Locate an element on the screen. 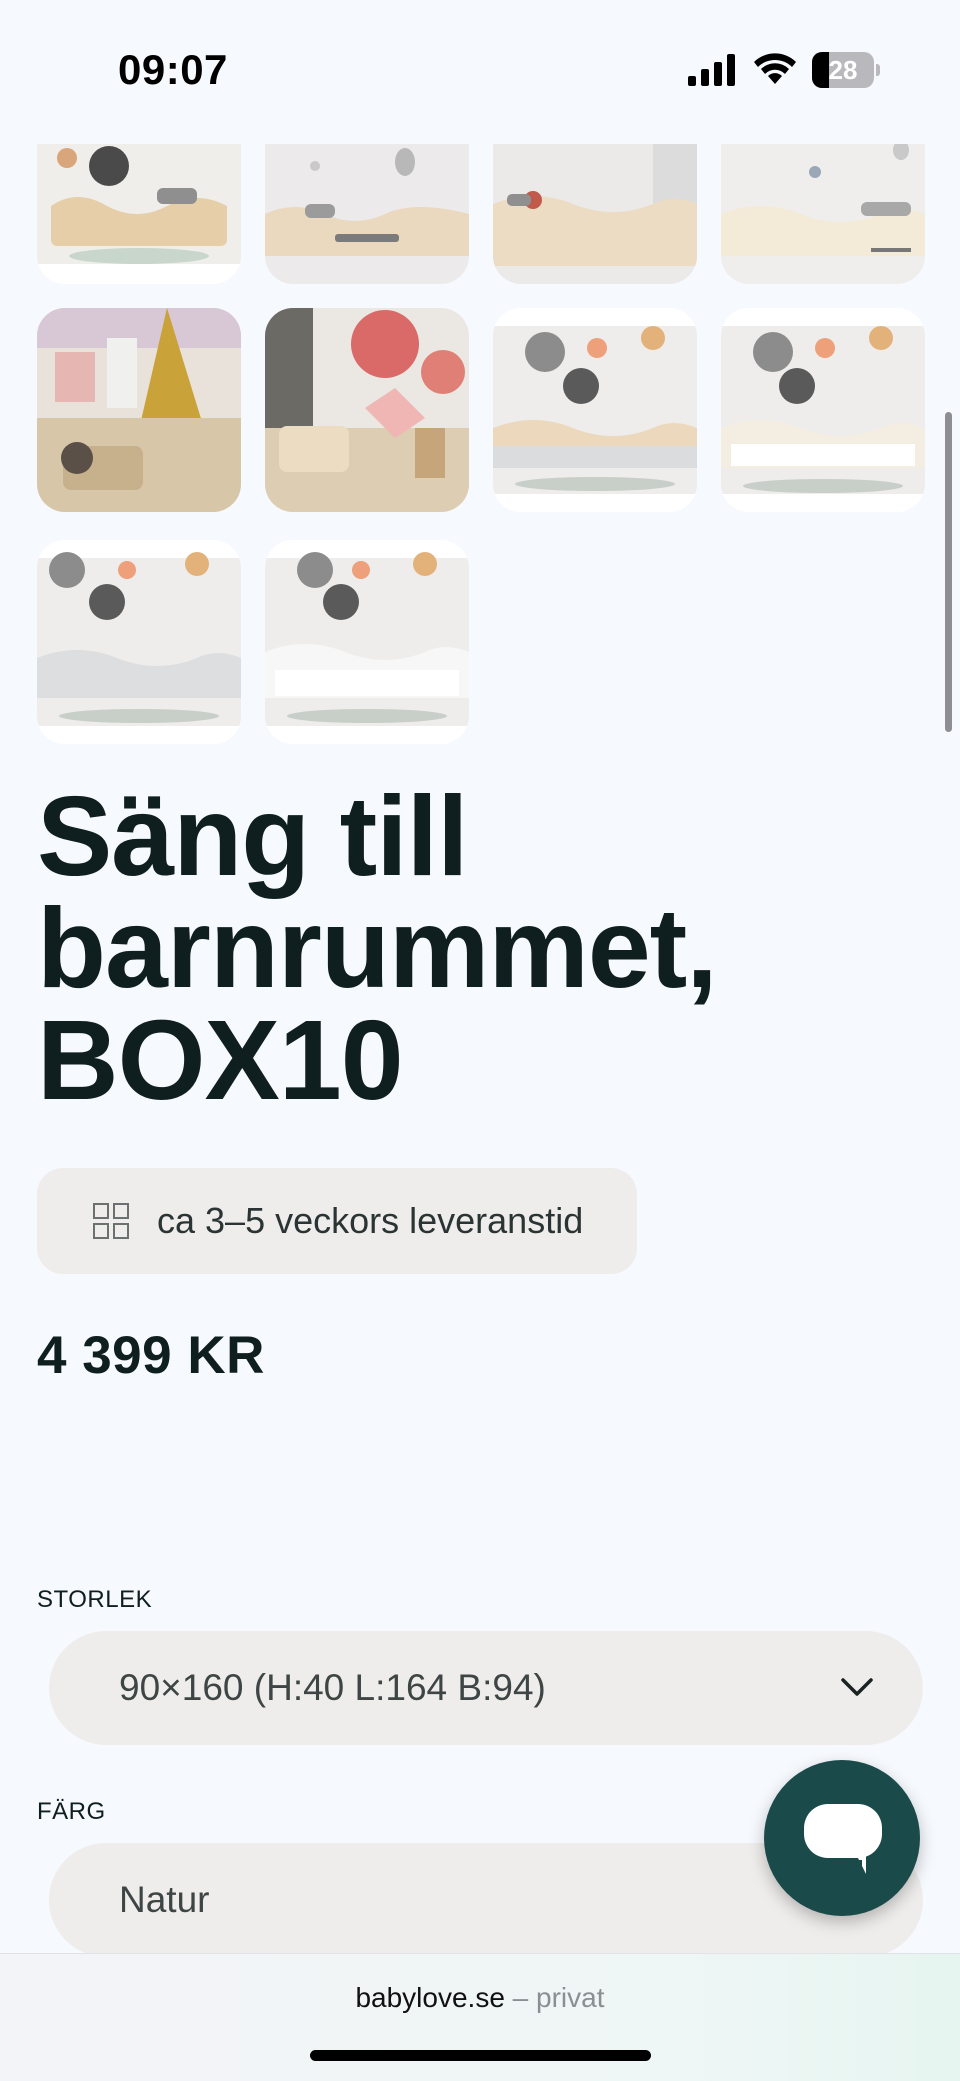  product-title: Säng till barnrummet, BOX10 is located at coordinates (467, 948).